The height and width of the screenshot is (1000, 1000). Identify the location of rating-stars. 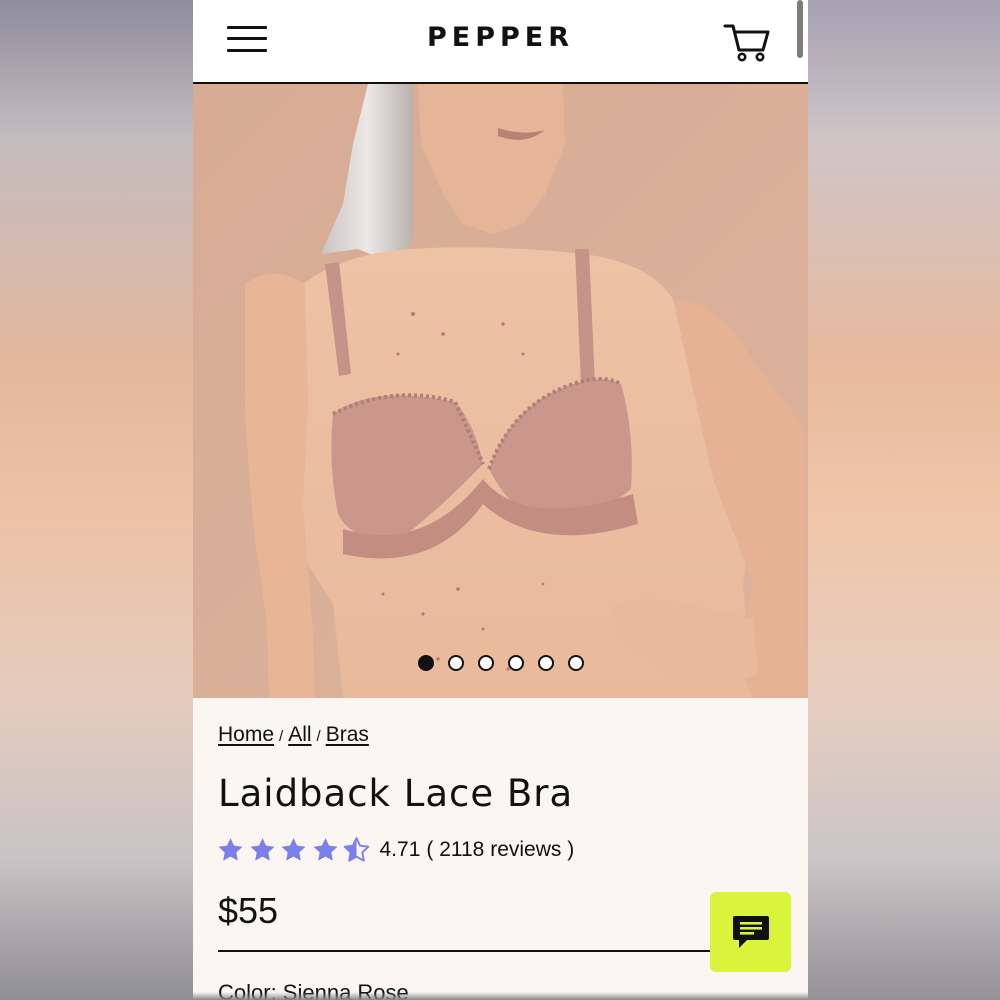
(295, 850).